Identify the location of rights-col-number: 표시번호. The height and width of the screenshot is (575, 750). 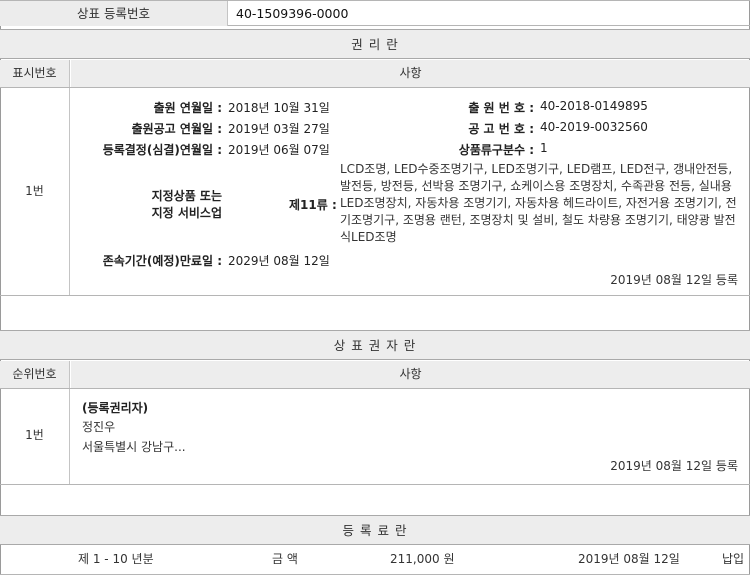
(35, 73).